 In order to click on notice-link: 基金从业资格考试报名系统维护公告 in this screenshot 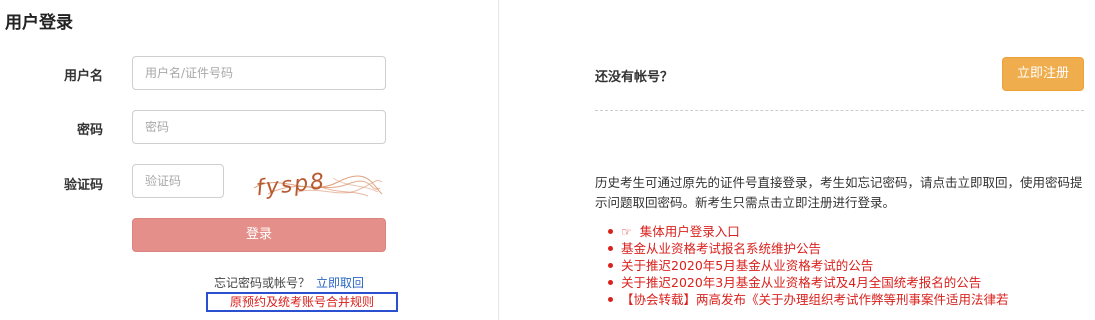, I will do `click(721, 248)`.